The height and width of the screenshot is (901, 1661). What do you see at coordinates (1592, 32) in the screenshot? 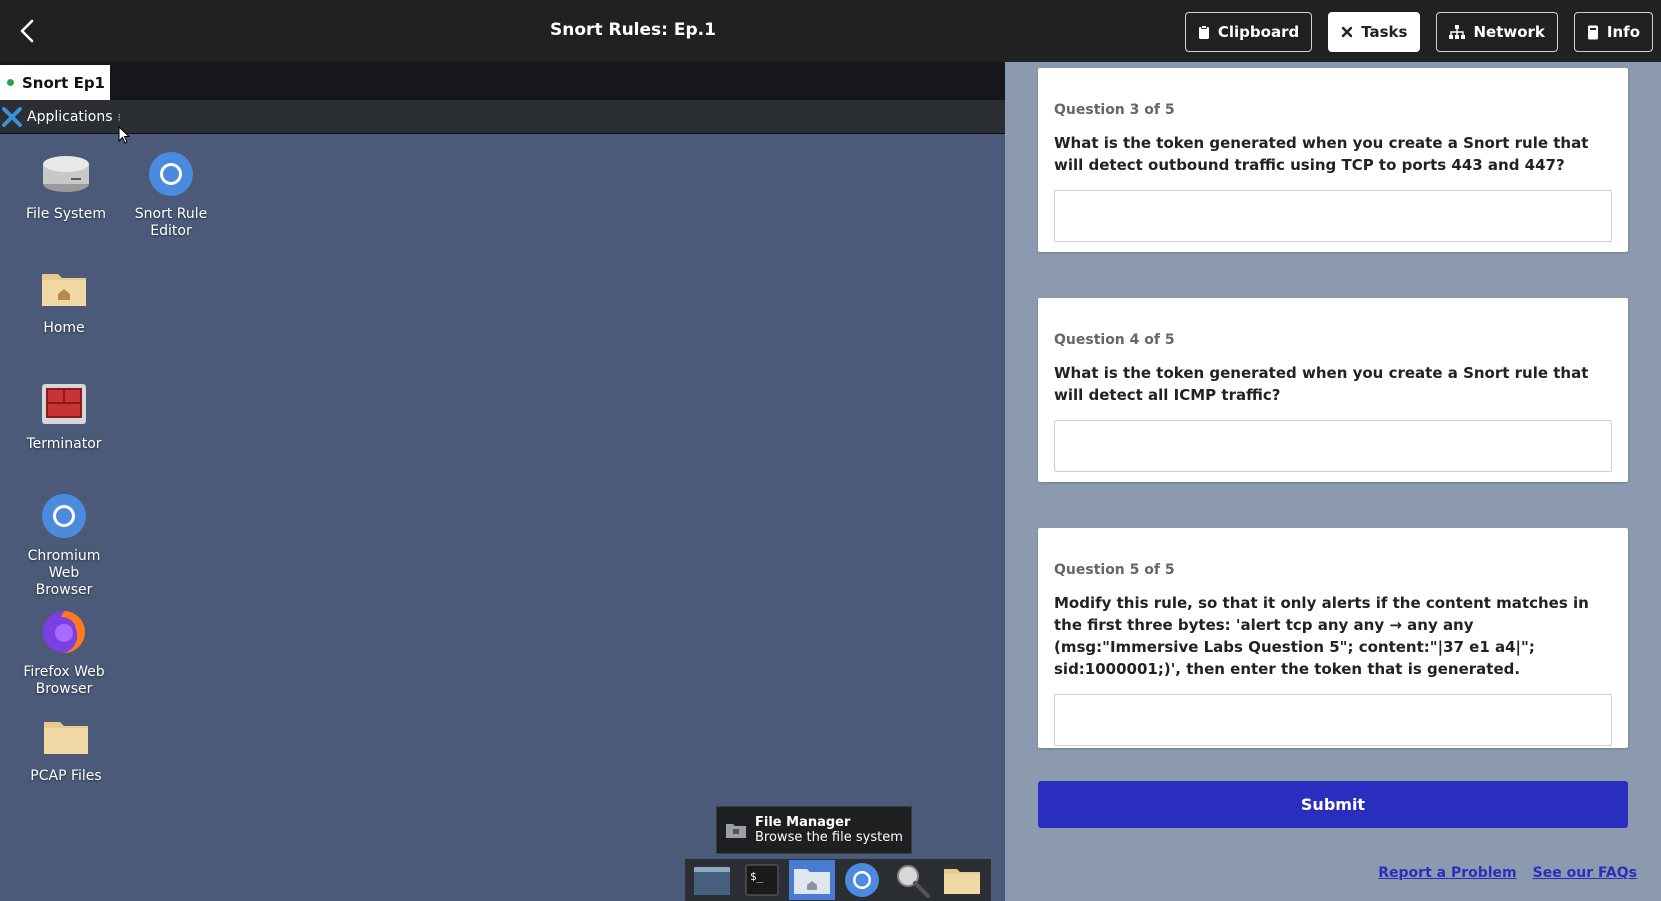
I see `book-icon` at bounding box center [1592, 32].